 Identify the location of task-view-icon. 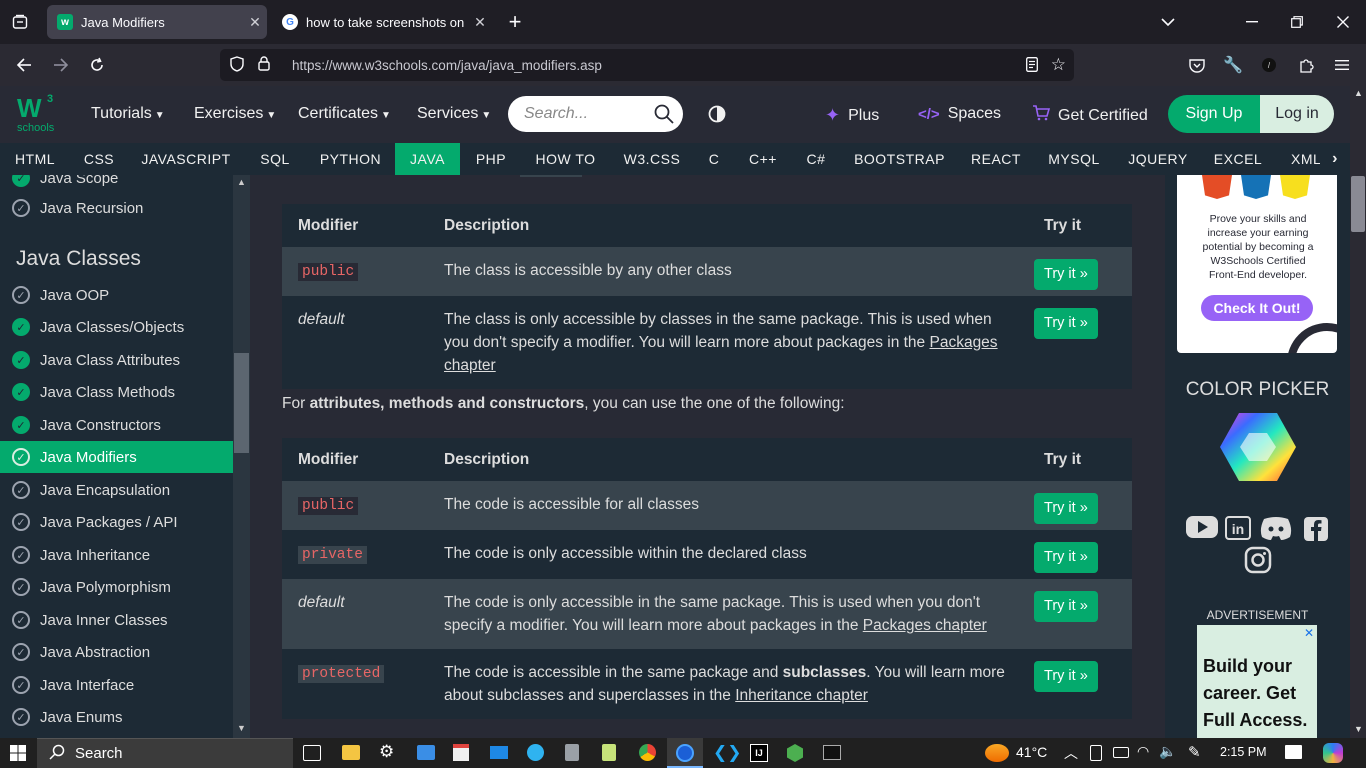
(312, 753).